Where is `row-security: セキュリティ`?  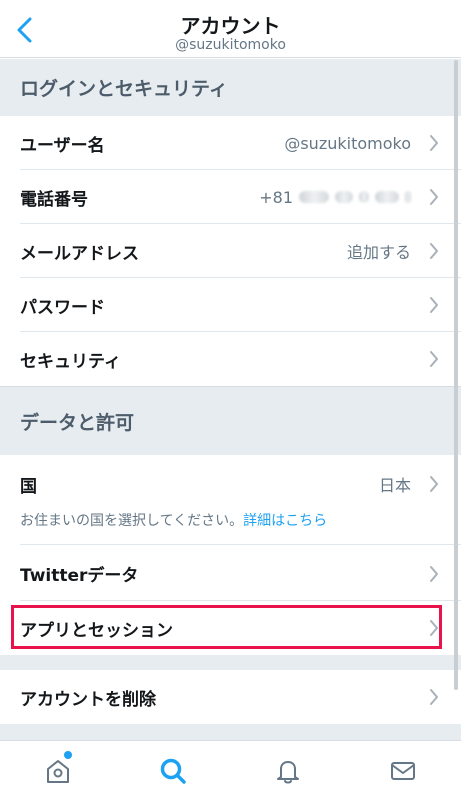 row-security: セキュリティ is located at coordinates (230, 359).